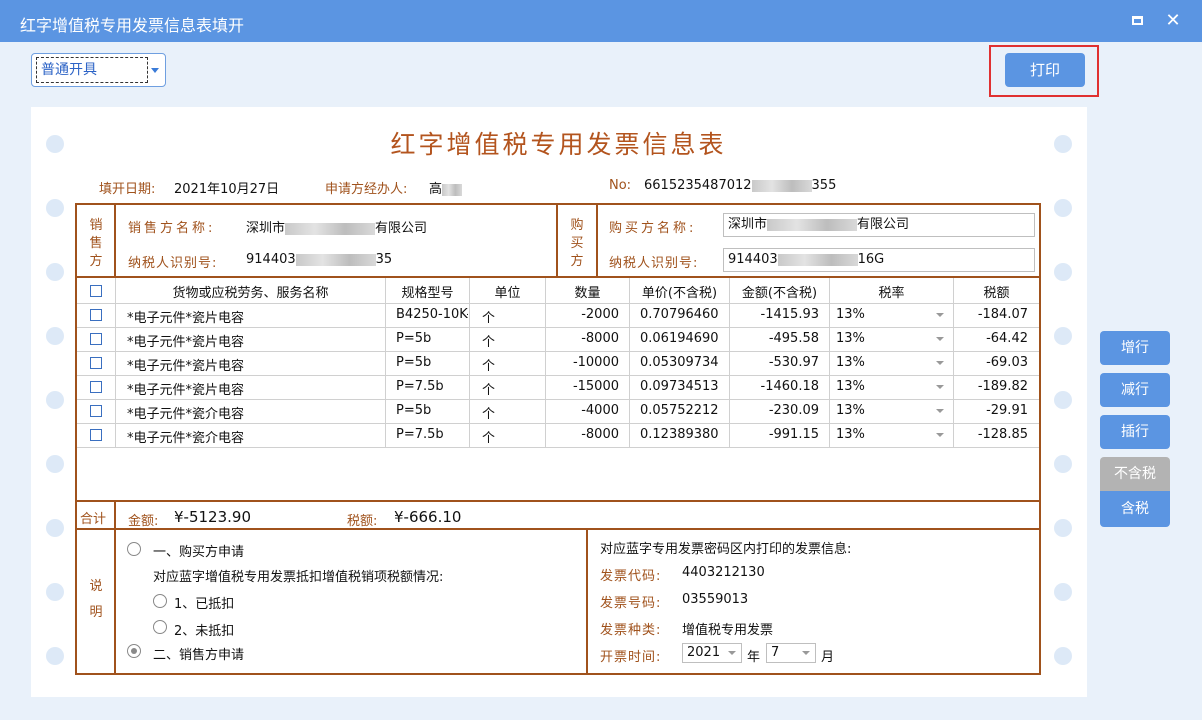 This screenshot has height=720, width=1202. Describe the element at coordinates (684, 386) in the screenshot. I see `cell-price: 0.09734513` at that location.